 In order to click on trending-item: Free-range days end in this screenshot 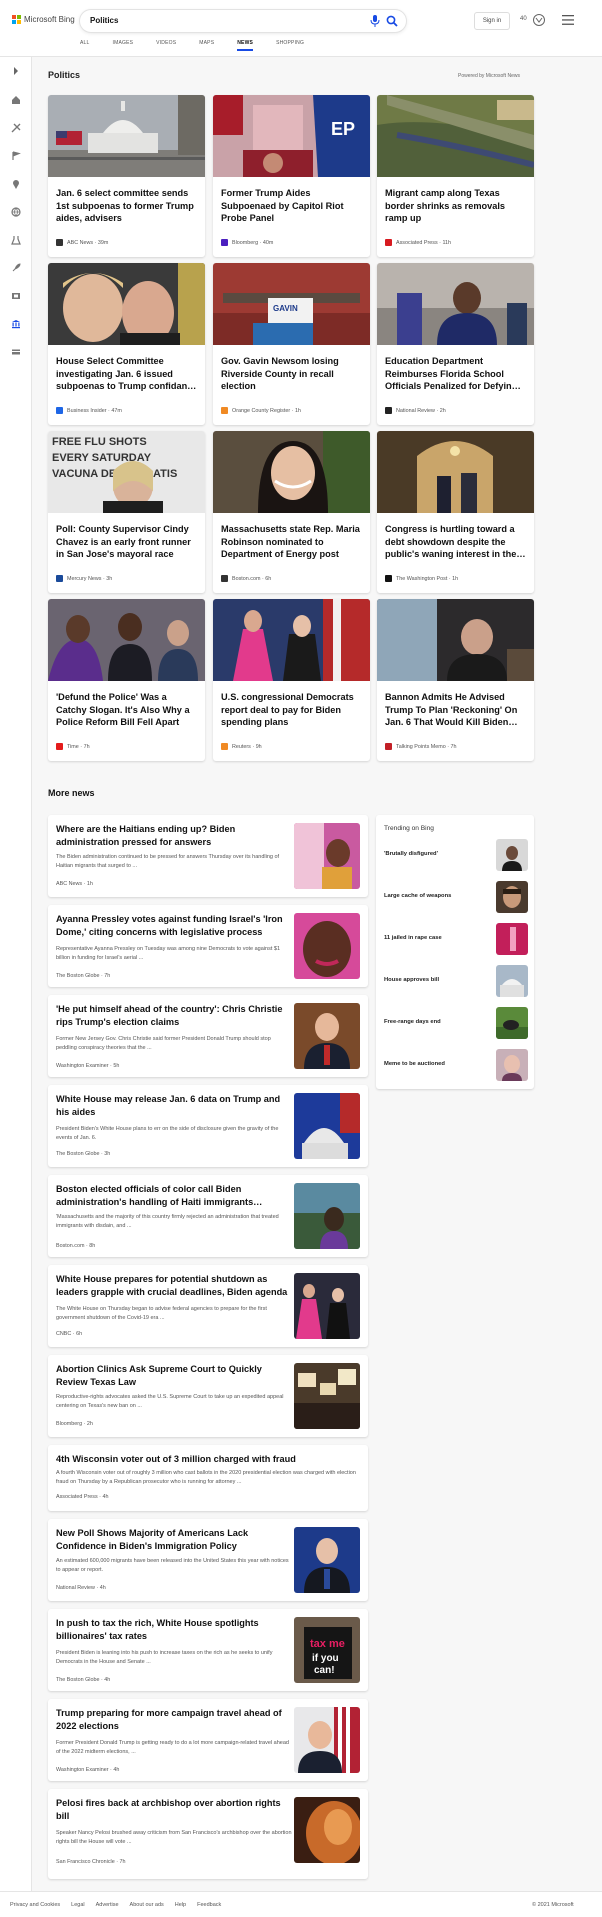, I will do `click(456, 1023)`.